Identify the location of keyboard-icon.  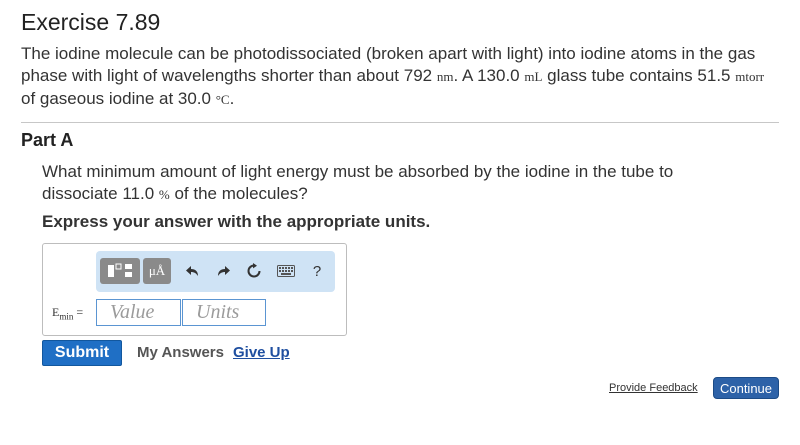
(286, 271).